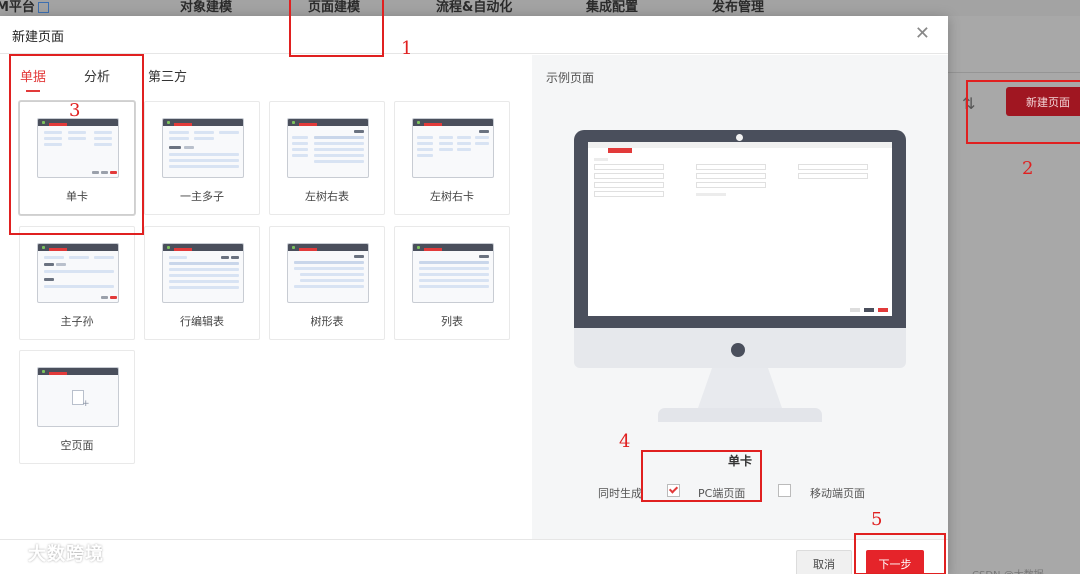  What do you see at coordinates (570, 78) in the screenshot?
I see `preview-title: 示例页面` at bounding box center [570, 78].